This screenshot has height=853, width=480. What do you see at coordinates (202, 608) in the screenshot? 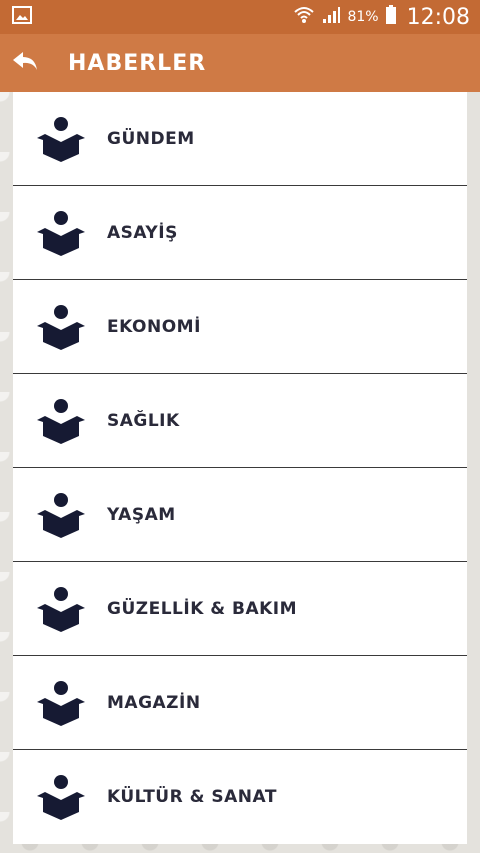
I see `category-label: GÜZELLİK & BAKIM` at bounding box center [202, 608].